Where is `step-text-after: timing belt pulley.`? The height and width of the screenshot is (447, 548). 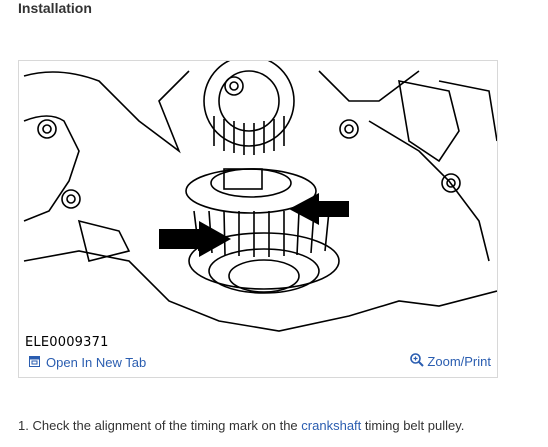 step-text-after: timing belt pulley. is located at coordinates (414, 425).